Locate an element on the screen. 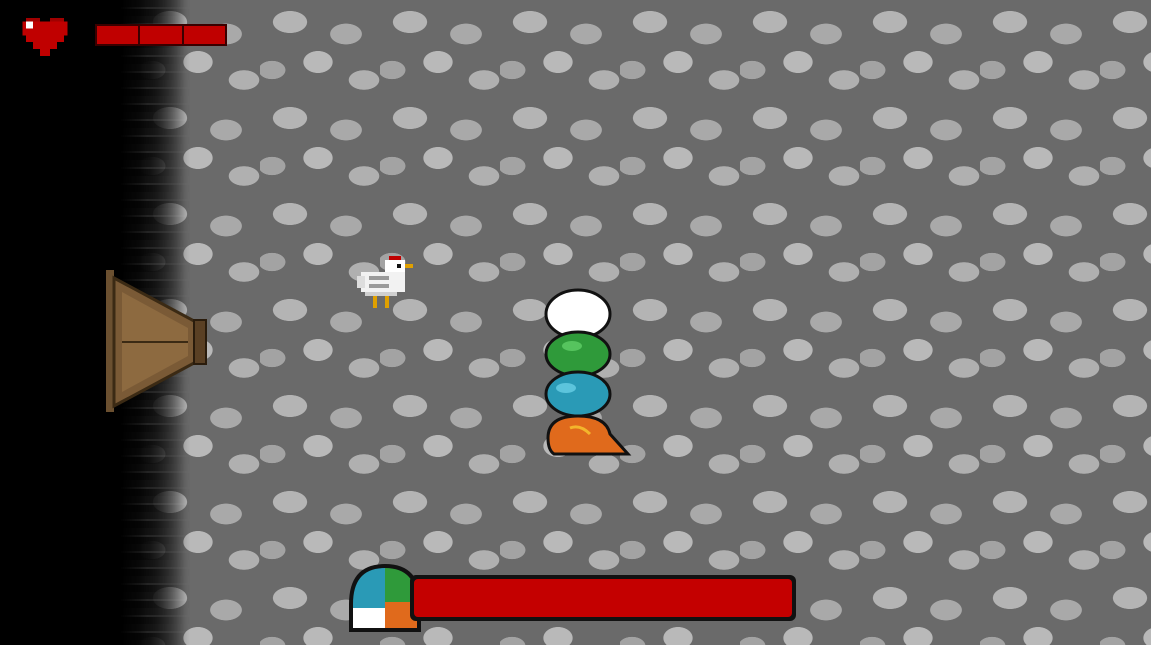 The height and width of the screenshot is (645, 1151). player-health-bar is located at coordinates (161, 35).